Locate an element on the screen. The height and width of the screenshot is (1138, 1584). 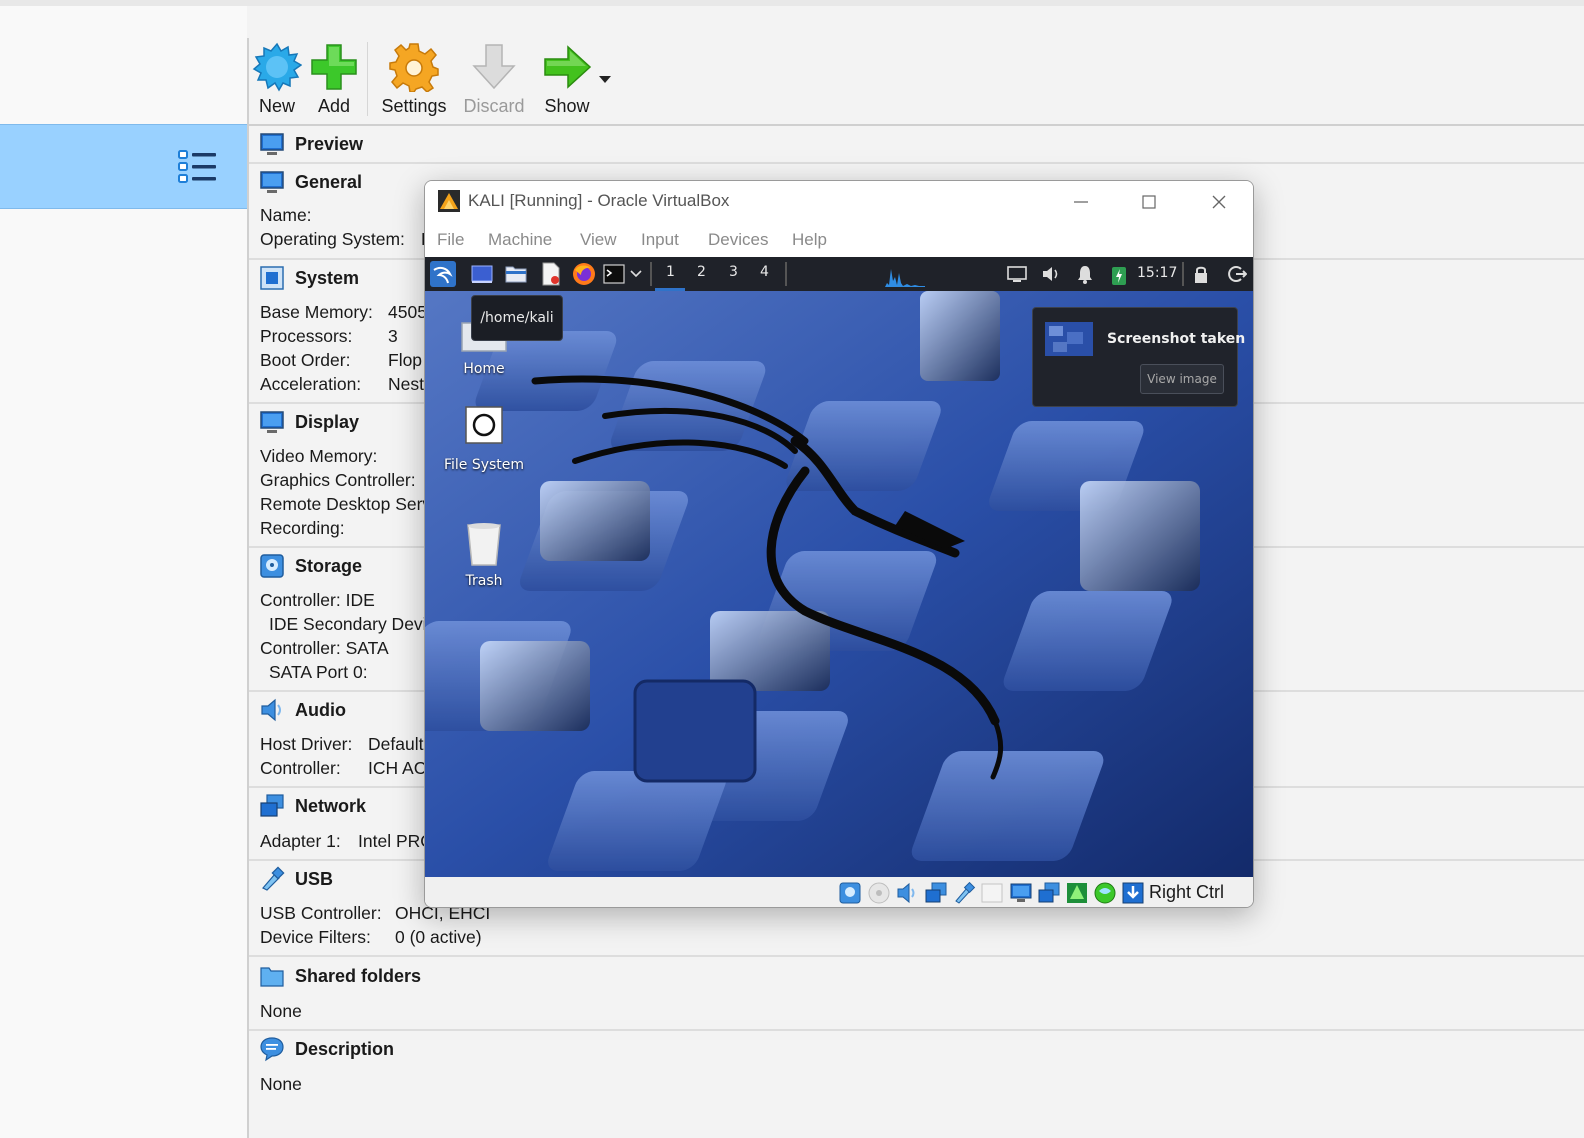
detail-row: IDE Secondary Devic is located at coordinates (352, 624).